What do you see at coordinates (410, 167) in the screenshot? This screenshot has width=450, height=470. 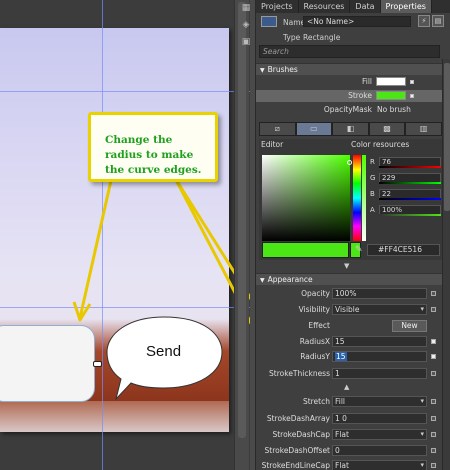 I see `r-slider` at bounding box center [410, 167].